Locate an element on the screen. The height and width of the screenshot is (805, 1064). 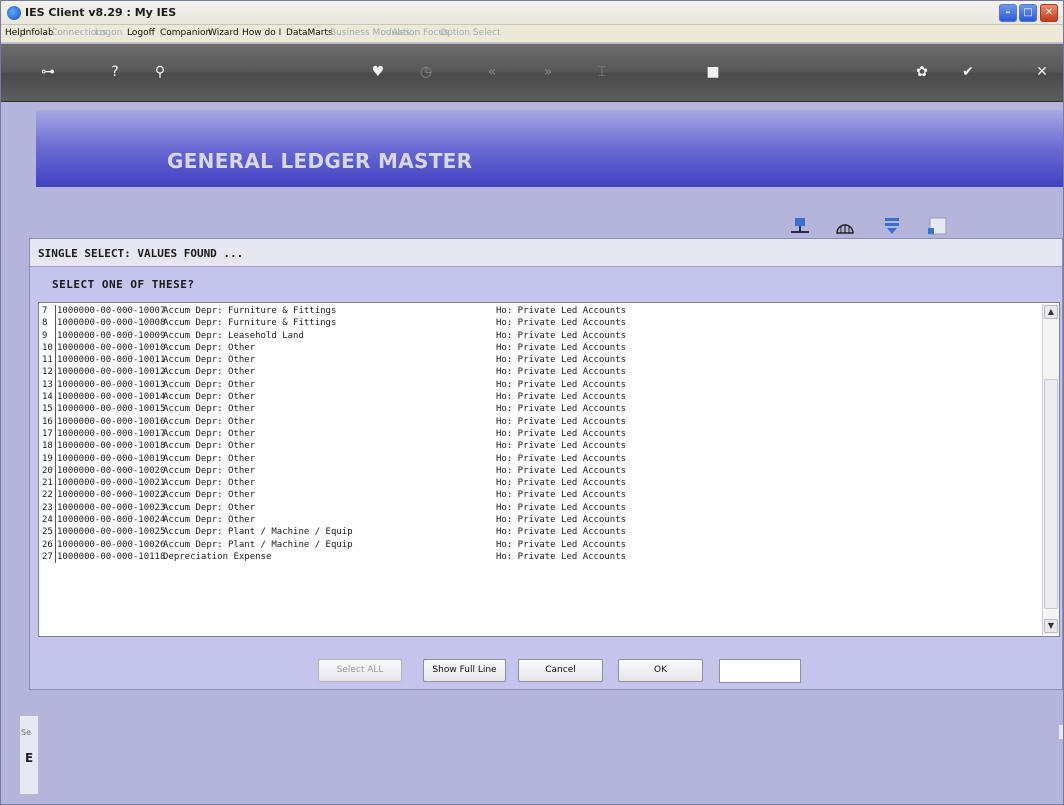
account-description: Depreciation Expense is located at coordinates (217, 556).